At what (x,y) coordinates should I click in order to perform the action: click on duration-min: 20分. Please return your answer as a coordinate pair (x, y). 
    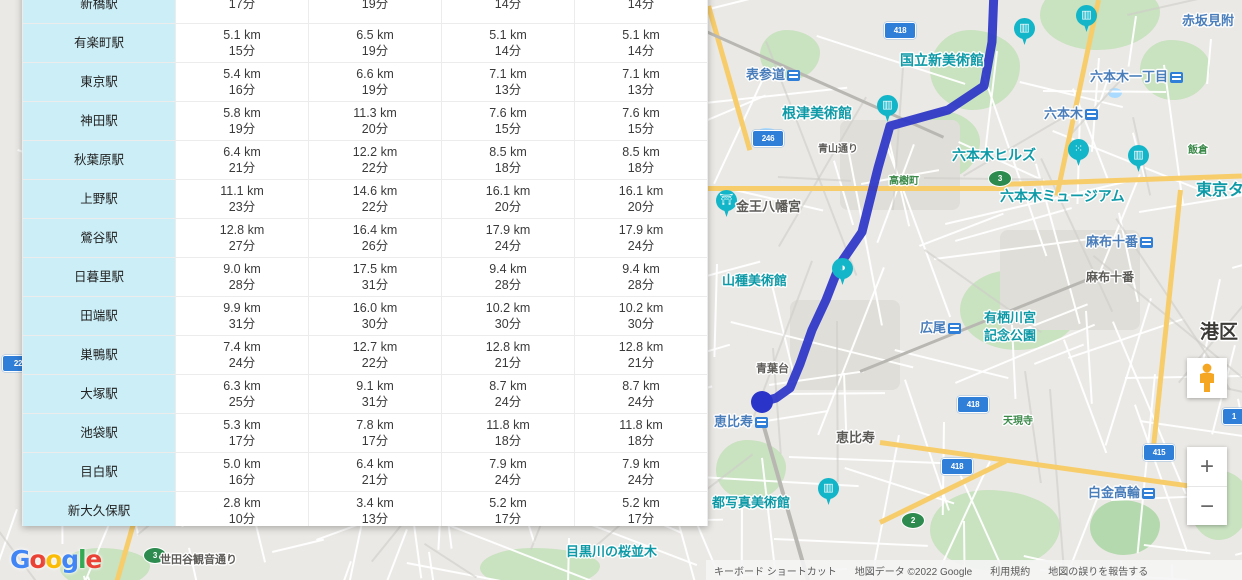
    Looking at the image, I should click on (375, 129).